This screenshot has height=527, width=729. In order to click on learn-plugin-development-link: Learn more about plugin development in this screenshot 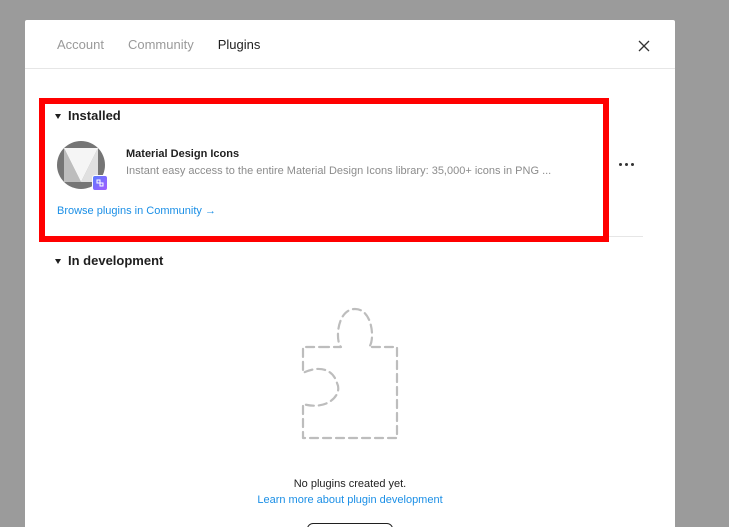, I will do `click(350, 500)`.